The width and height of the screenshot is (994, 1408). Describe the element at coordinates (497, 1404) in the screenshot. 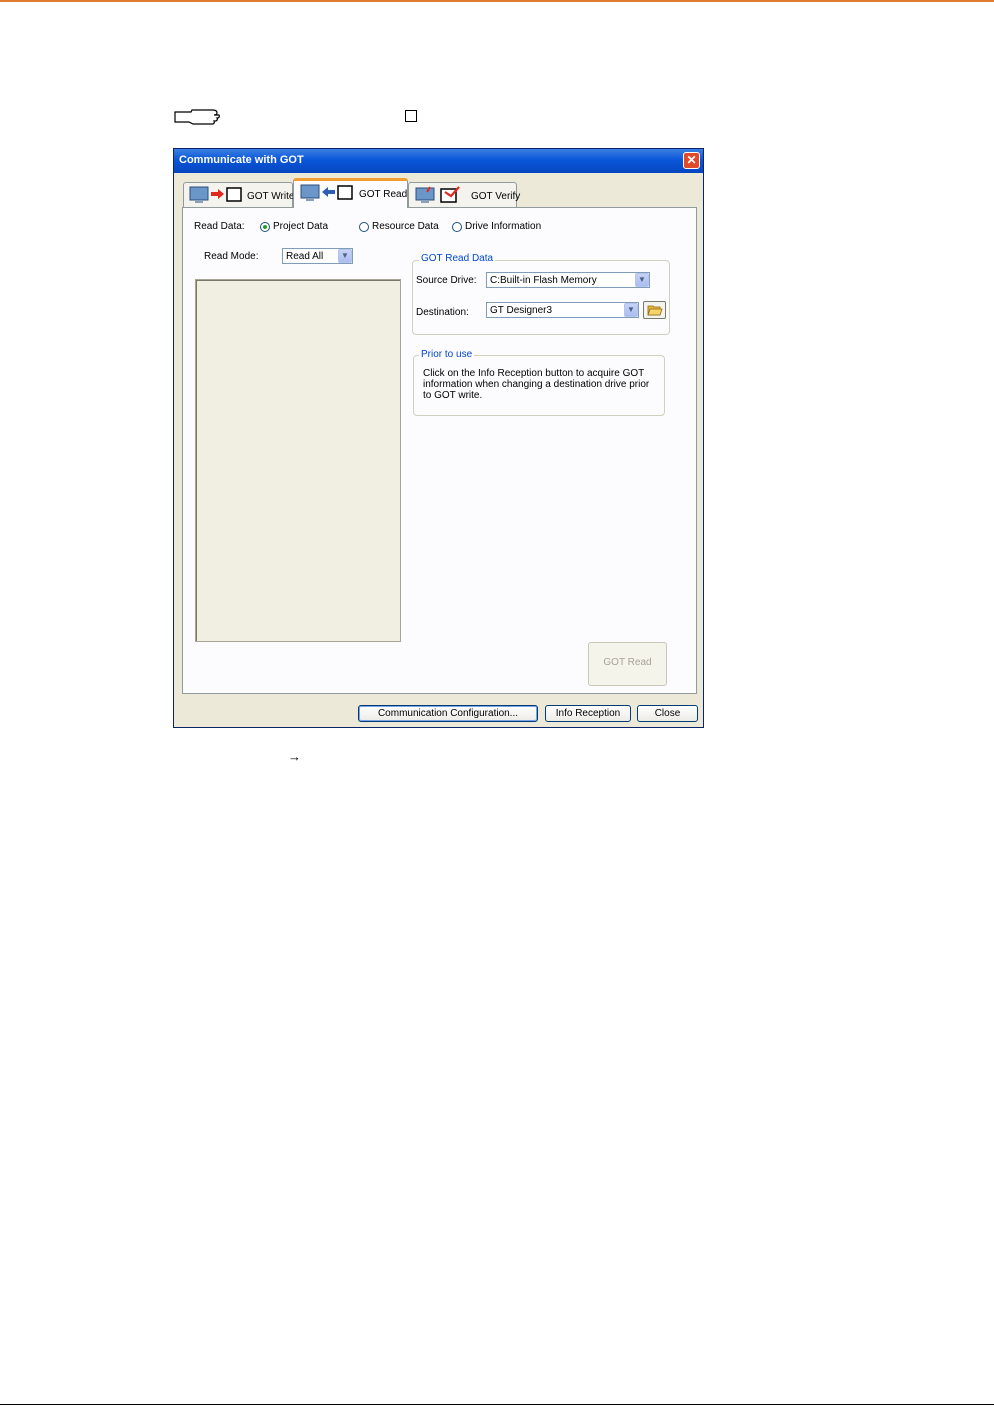

I see `page-bottom-rule` at that location.